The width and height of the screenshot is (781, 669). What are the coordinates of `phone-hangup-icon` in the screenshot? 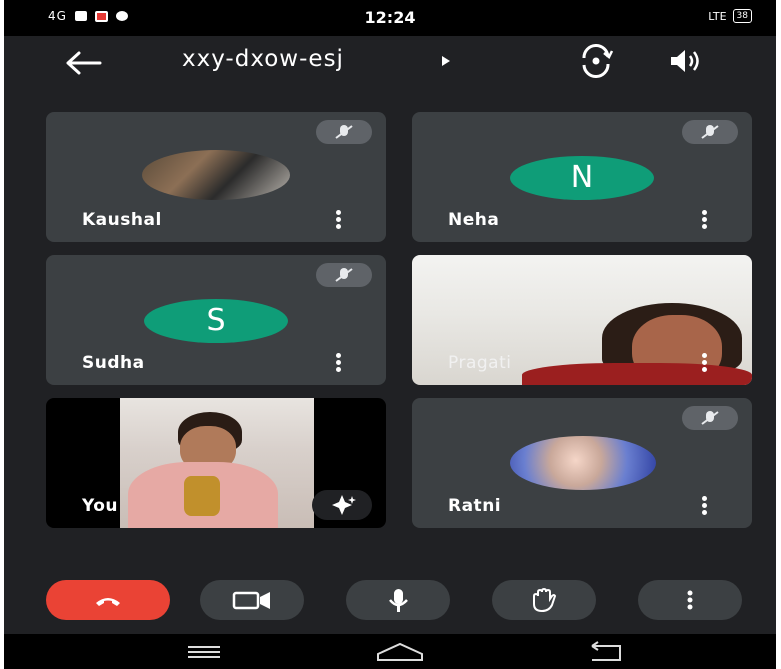 It's located at (108, 602).